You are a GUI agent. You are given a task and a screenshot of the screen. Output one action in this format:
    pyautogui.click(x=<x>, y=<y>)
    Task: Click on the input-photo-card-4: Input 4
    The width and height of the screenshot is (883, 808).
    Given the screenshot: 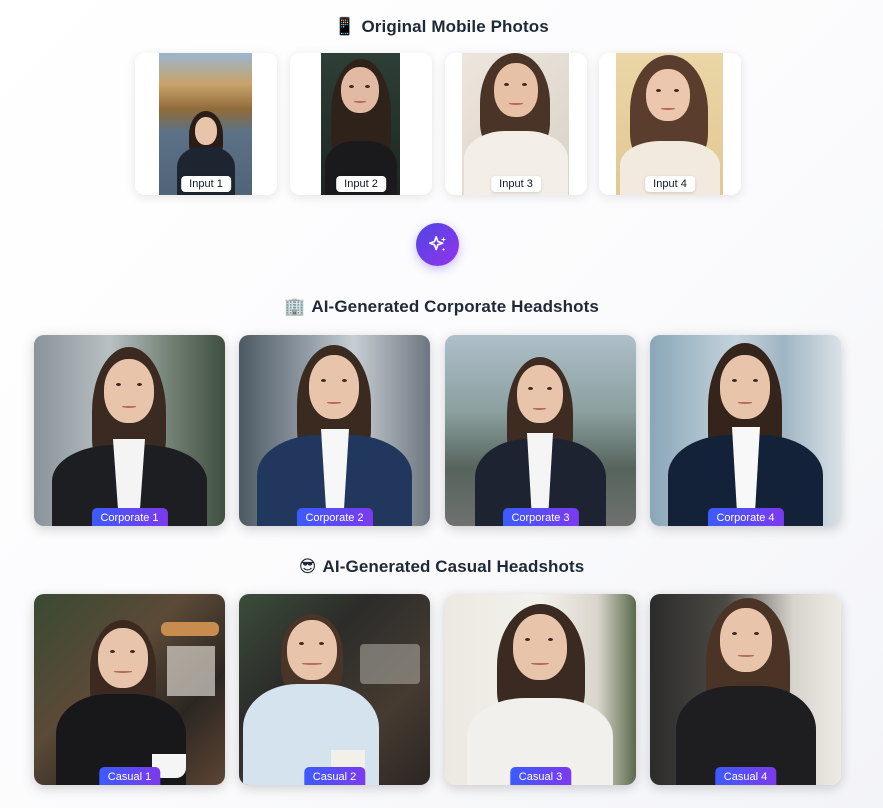 What is the action you would take?
    pyautogui.click(x=670, y=124)
    